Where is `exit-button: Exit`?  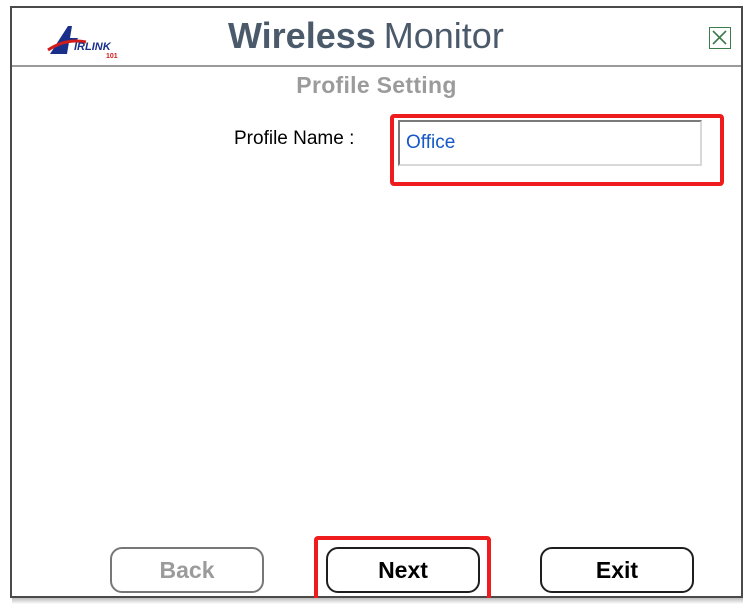 exit-button: Exit is located at coordinates (617, 570).